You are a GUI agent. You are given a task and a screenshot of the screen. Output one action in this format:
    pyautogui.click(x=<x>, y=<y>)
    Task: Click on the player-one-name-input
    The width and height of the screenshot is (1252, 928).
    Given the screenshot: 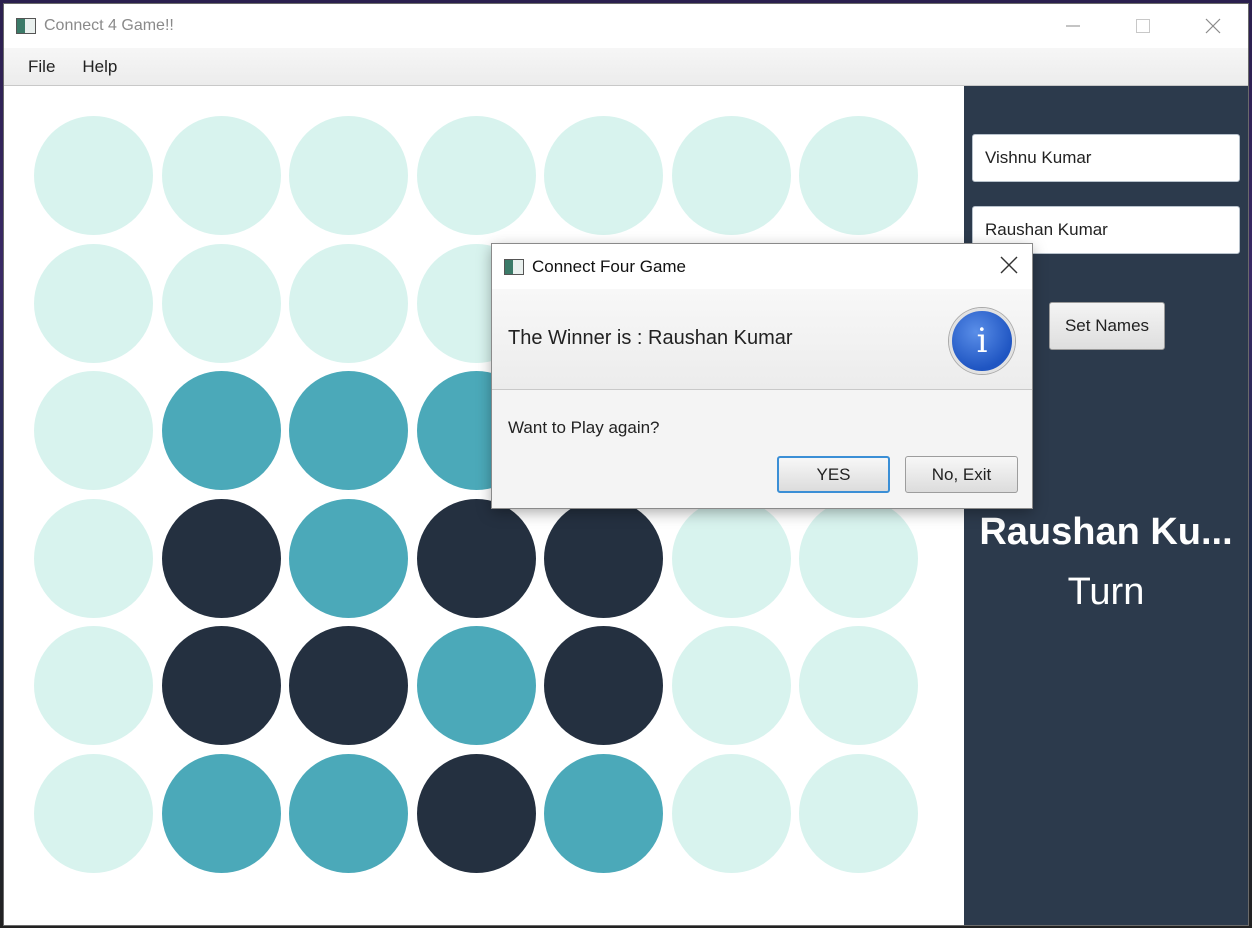 What is the action you would take?
    pyautogui.click(x=1106, y=158)
    